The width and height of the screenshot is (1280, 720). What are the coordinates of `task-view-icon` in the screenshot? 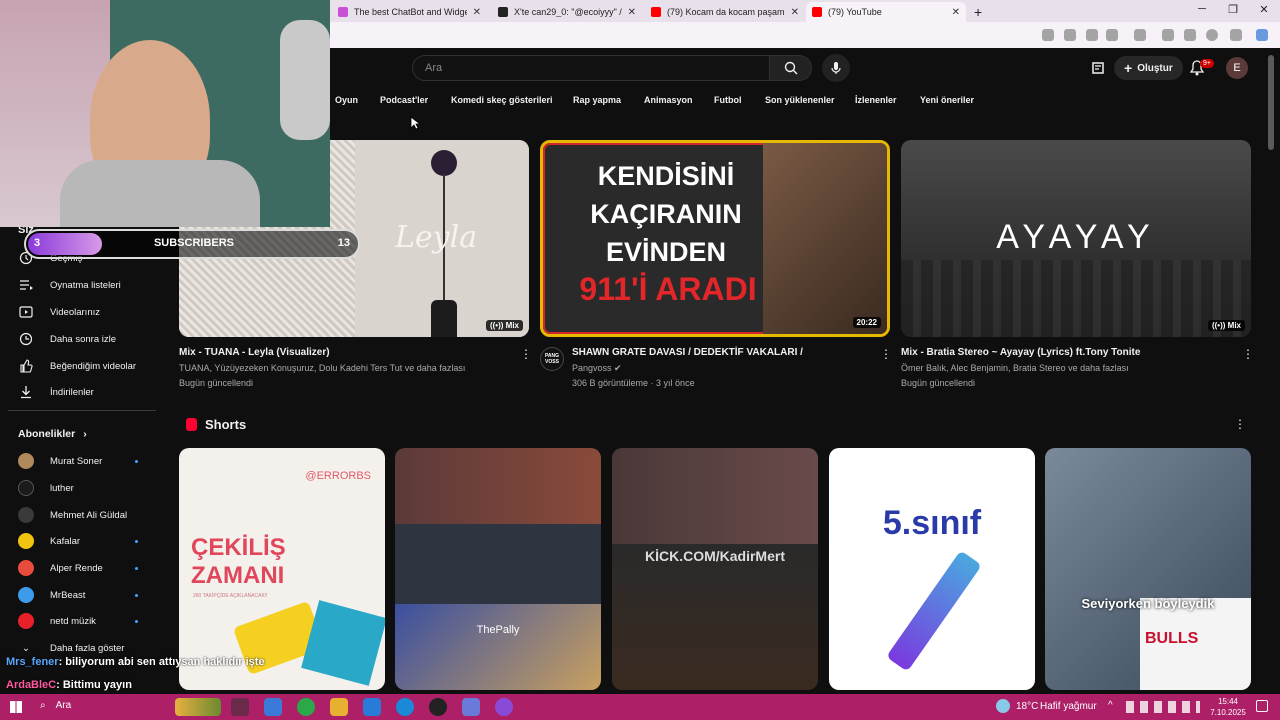 It's located at (240, 707).